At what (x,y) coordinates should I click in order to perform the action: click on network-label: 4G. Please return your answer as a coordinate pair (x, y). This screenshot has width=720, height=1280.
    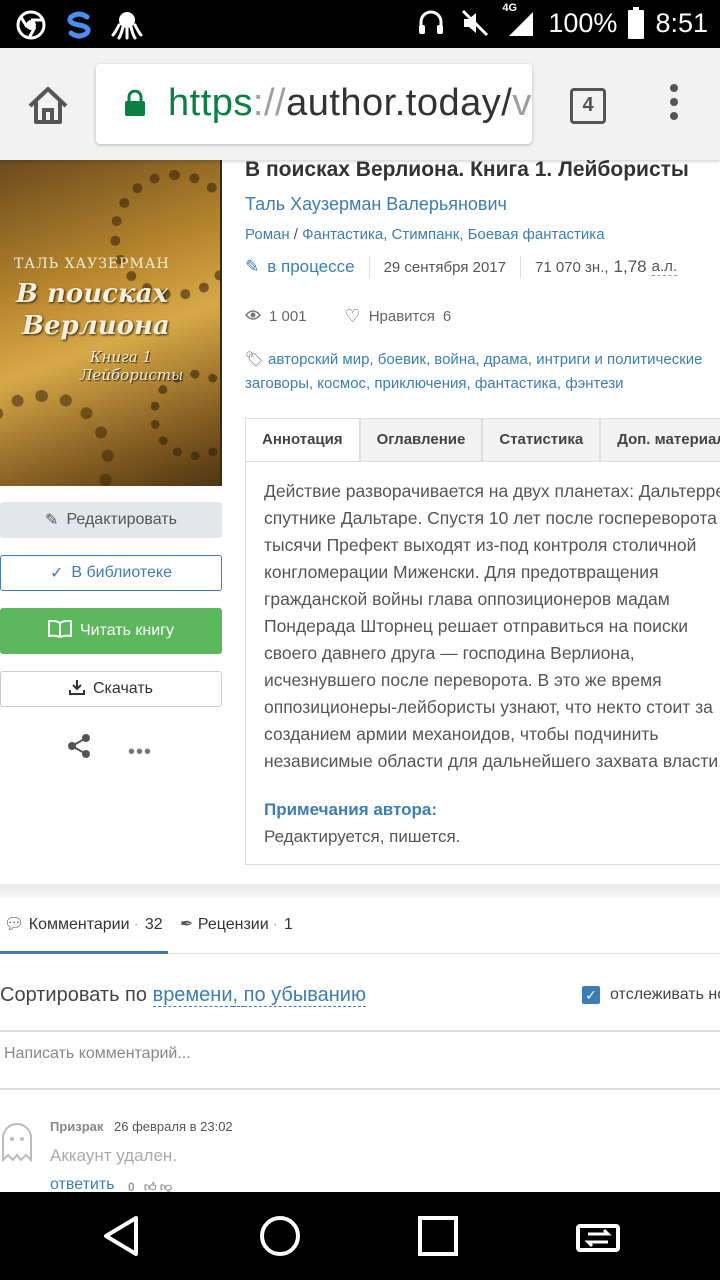
    Looking at the image, I should click on (510, 8).